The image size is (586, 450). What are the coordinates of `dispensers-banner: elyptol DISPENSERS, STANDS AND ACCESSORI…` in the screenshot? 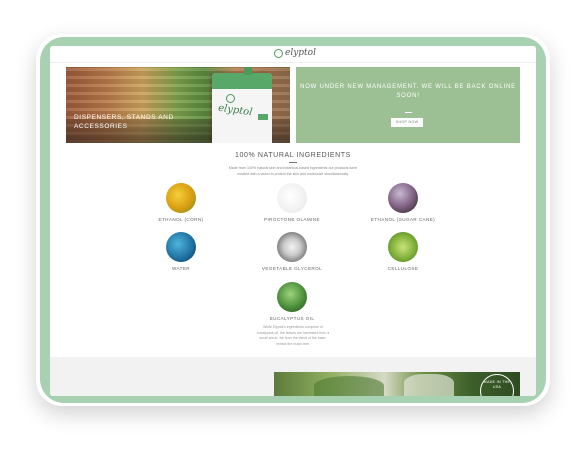 It's located at (178, 105).